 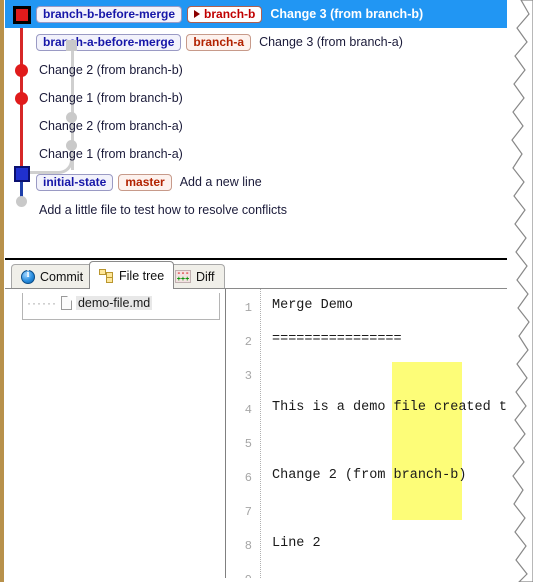 I want to click on tab-diff-label: Diff, so click(x=205, y=276).